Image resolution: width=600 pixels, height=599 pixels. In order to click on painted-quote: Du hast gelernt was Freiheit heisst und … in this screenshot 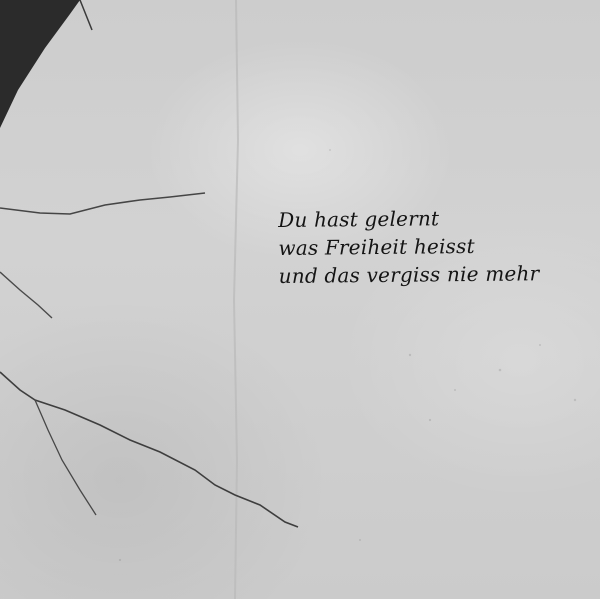, I will do `click(428, 246)`.